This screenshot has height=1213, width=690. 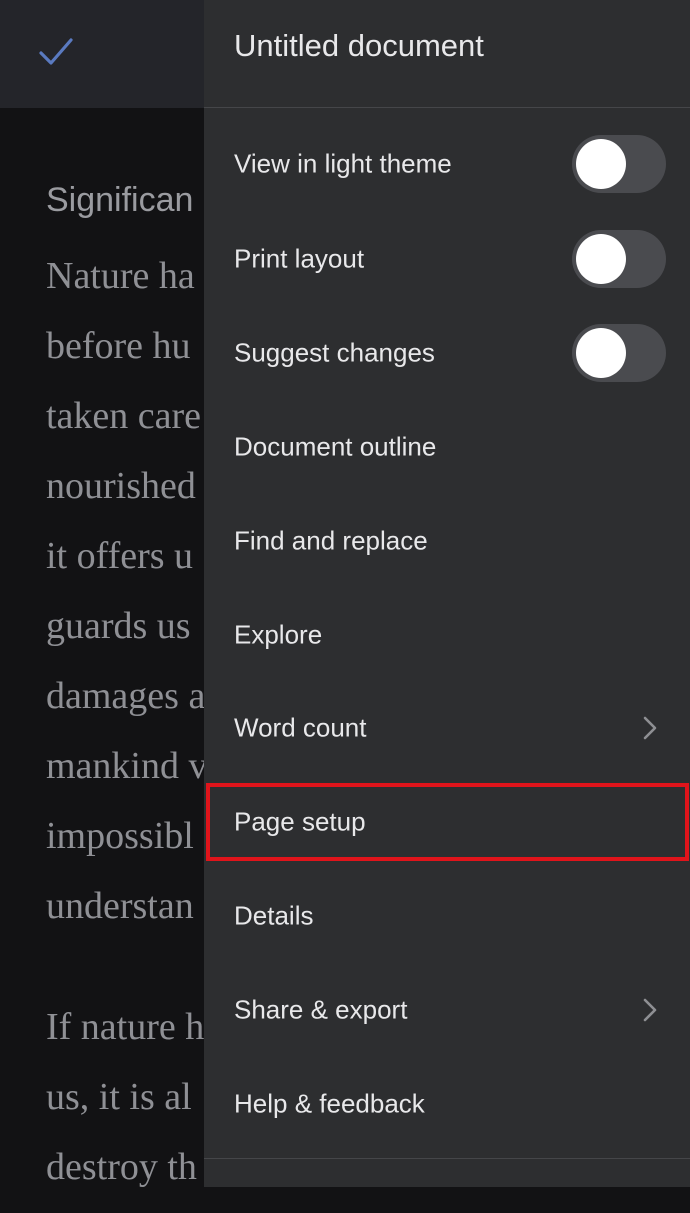 I want to click on menu-item-label: Find and replace, so click(x=331, y=540).